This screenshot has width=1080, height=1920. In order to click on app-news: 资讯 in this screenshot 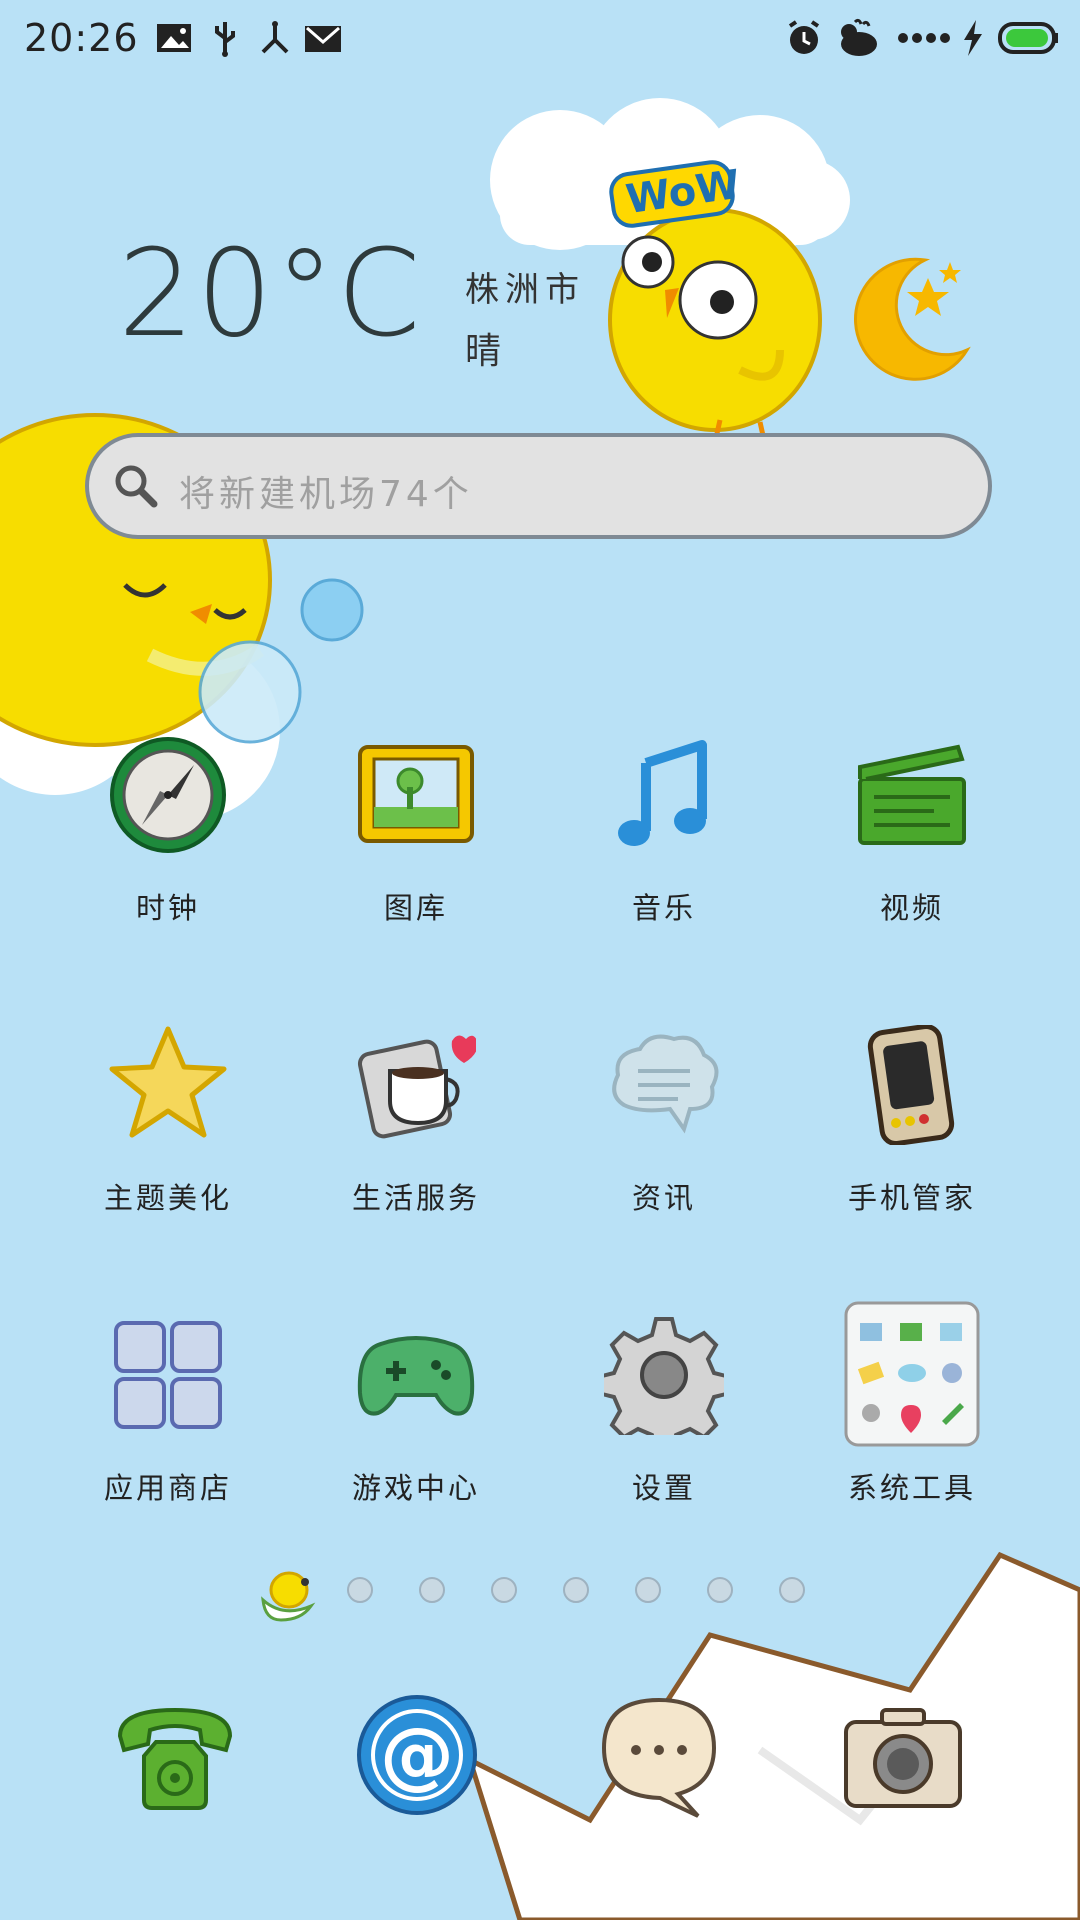, I will do `click(664, 1125)`.